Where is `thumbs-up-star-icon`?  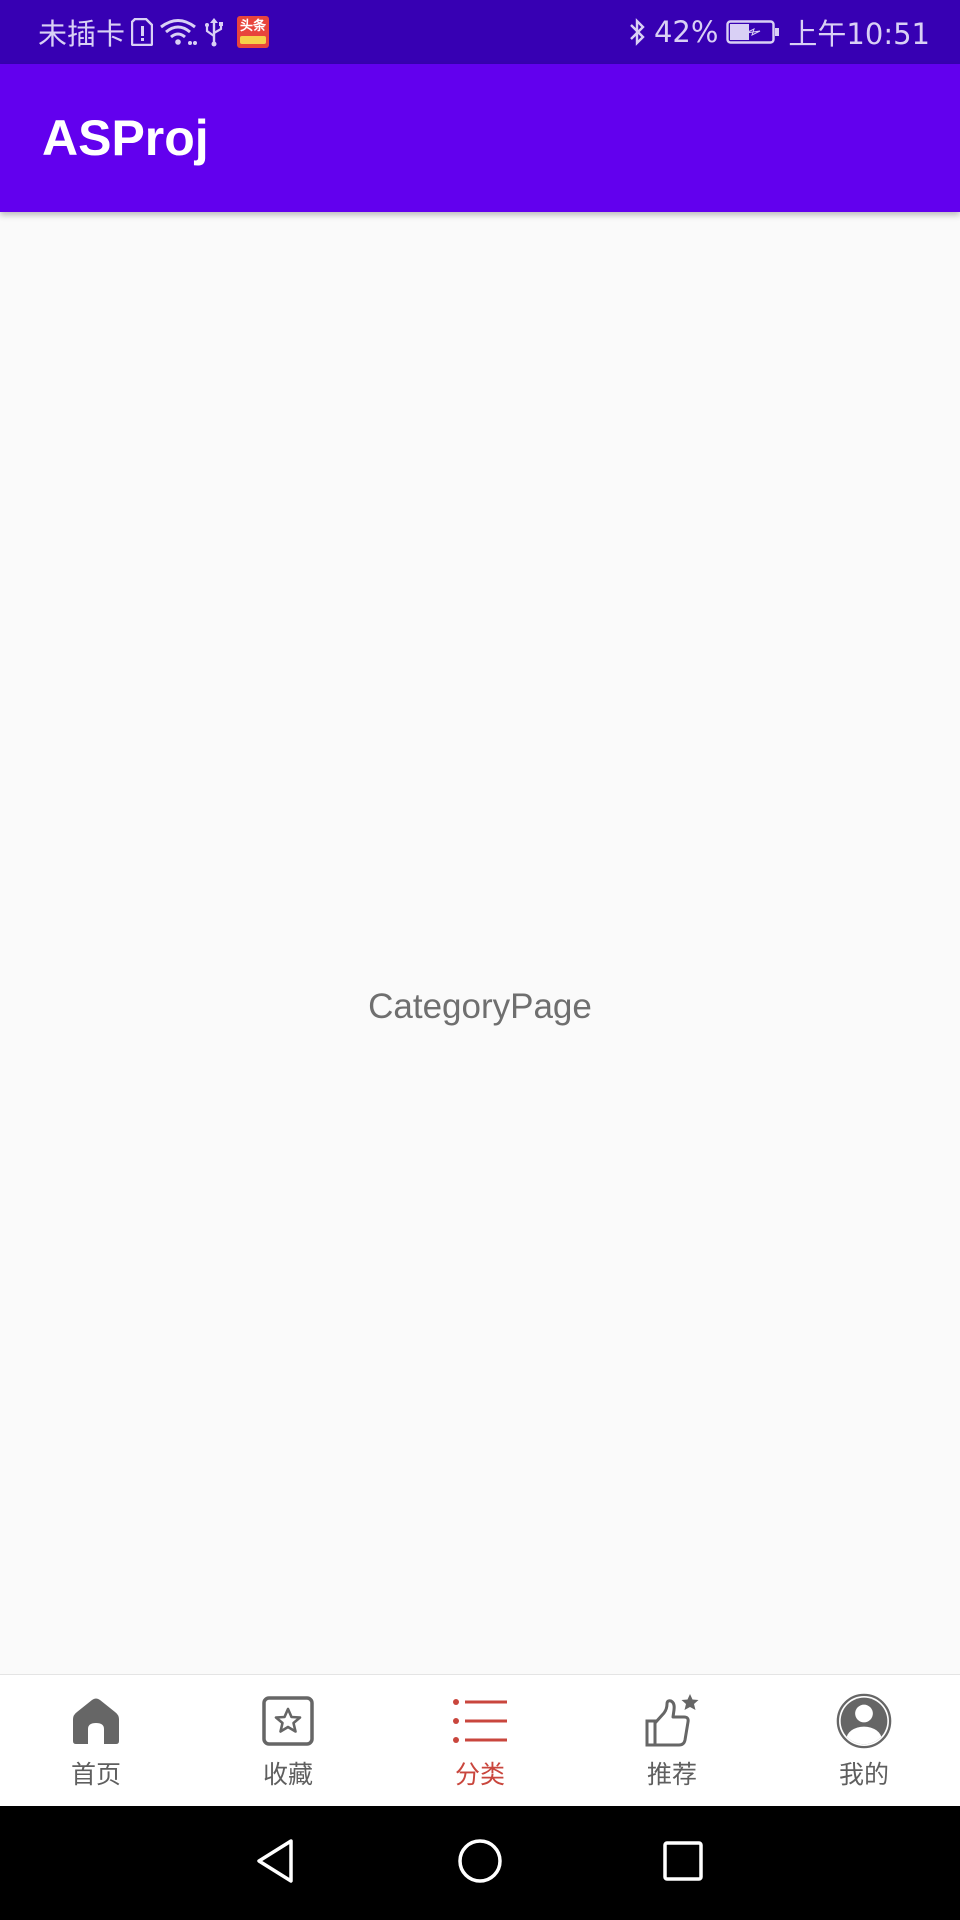 thumbs-up-star-icon is located at coordinates (672, 1721).